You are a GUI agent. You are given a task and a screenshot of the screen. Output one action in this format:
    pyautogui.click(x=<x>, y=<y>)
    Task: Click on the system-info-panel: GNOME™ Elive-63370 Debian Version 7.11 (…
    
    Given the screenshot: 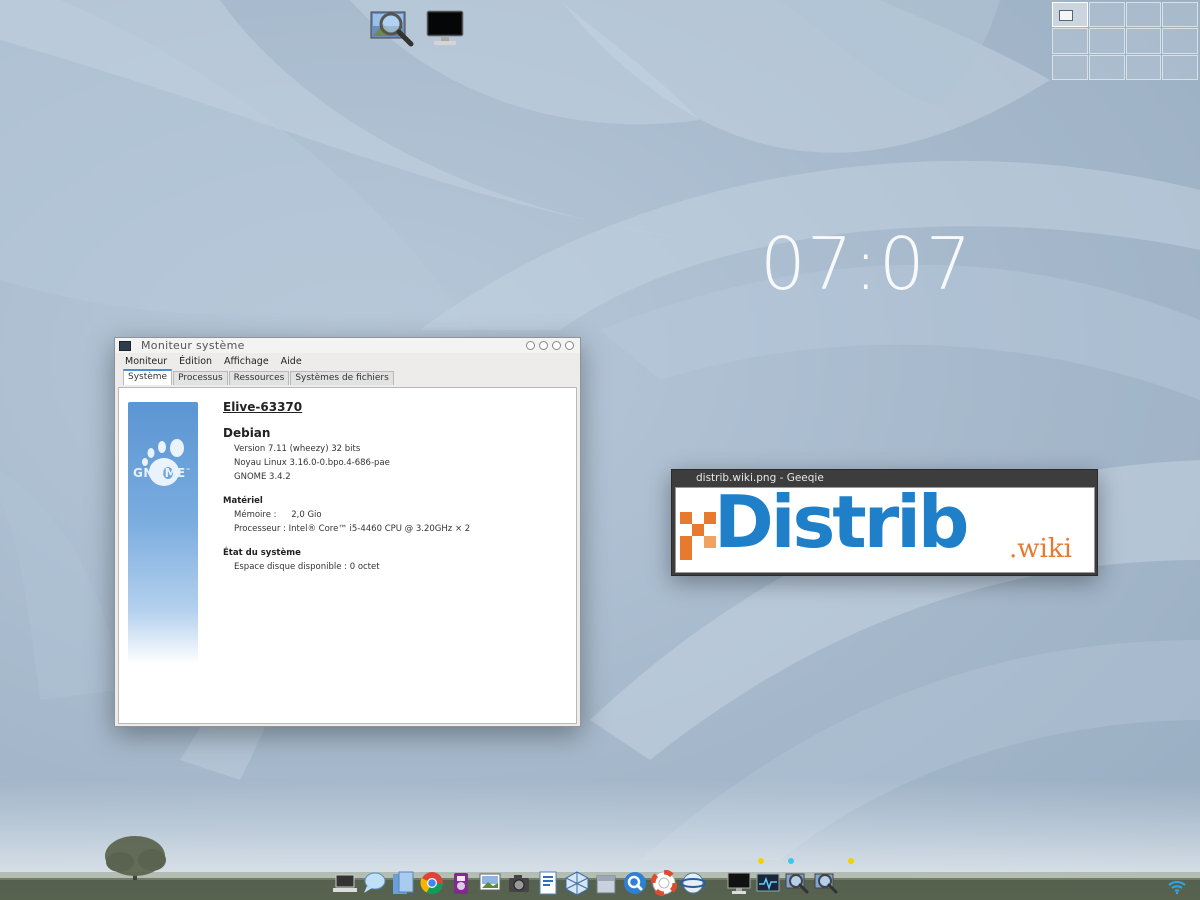 What is the action you would take?
    pyautogui.click(x=347, y=555)
    